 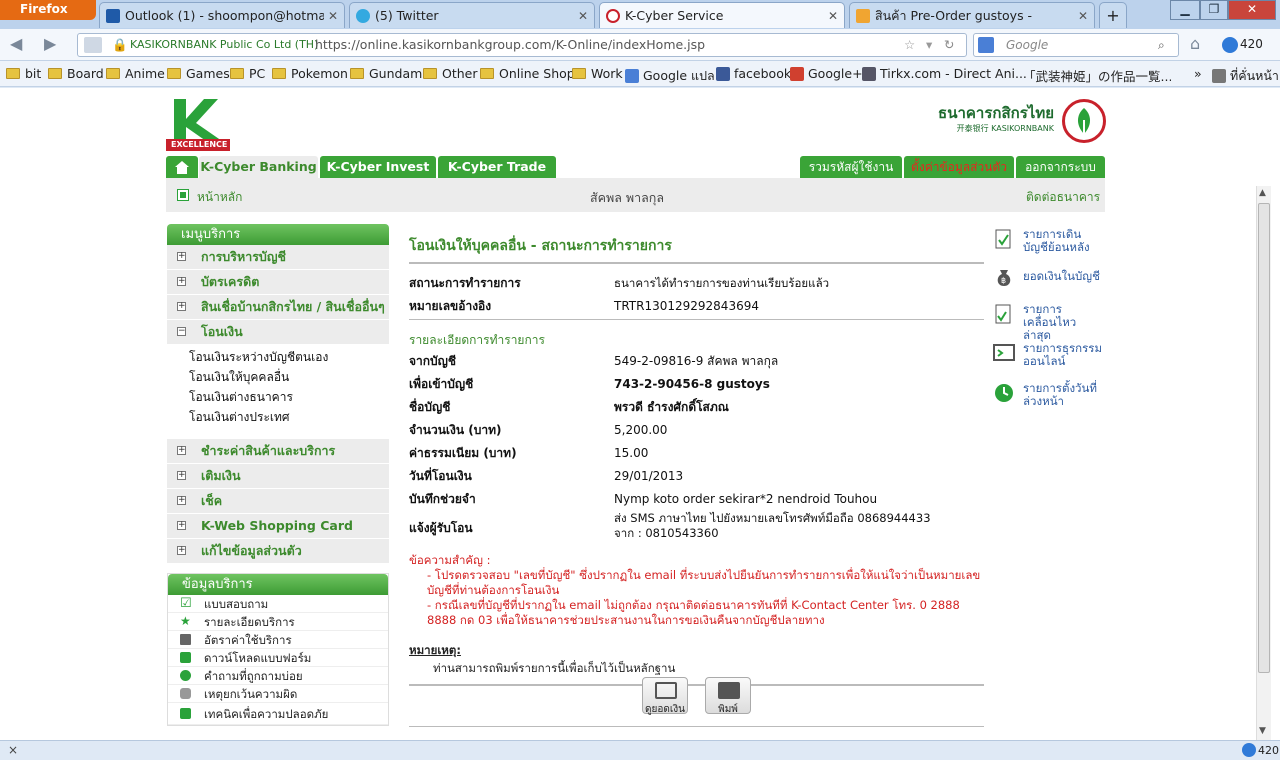 What do you see at coordinates (310, 73) in the screenshot?
I see `bookmark-pokemon: Pokemon` at bounding box center [310, 73].